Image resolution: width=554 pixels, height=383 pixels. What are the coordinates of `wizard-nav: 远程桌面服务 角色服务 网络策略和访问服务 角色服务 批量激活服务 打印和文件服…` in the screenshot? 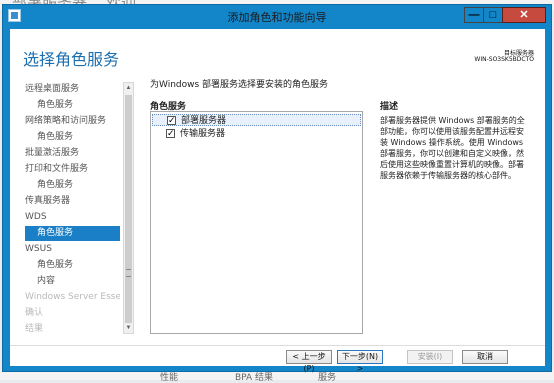 It's located at (80, 206).